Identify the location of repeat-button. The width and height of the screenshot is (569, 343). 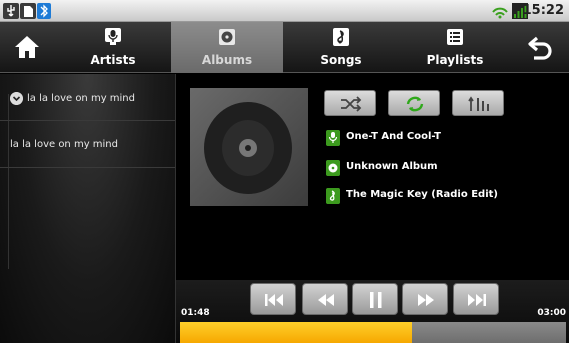
(414, 103).